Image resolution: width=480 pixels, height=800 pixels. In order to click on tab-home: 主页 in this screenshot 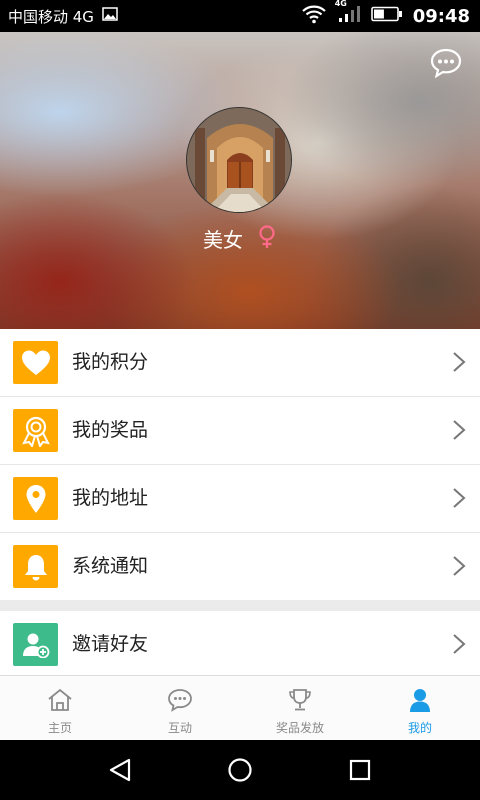, I will do `click(60, 708)`.